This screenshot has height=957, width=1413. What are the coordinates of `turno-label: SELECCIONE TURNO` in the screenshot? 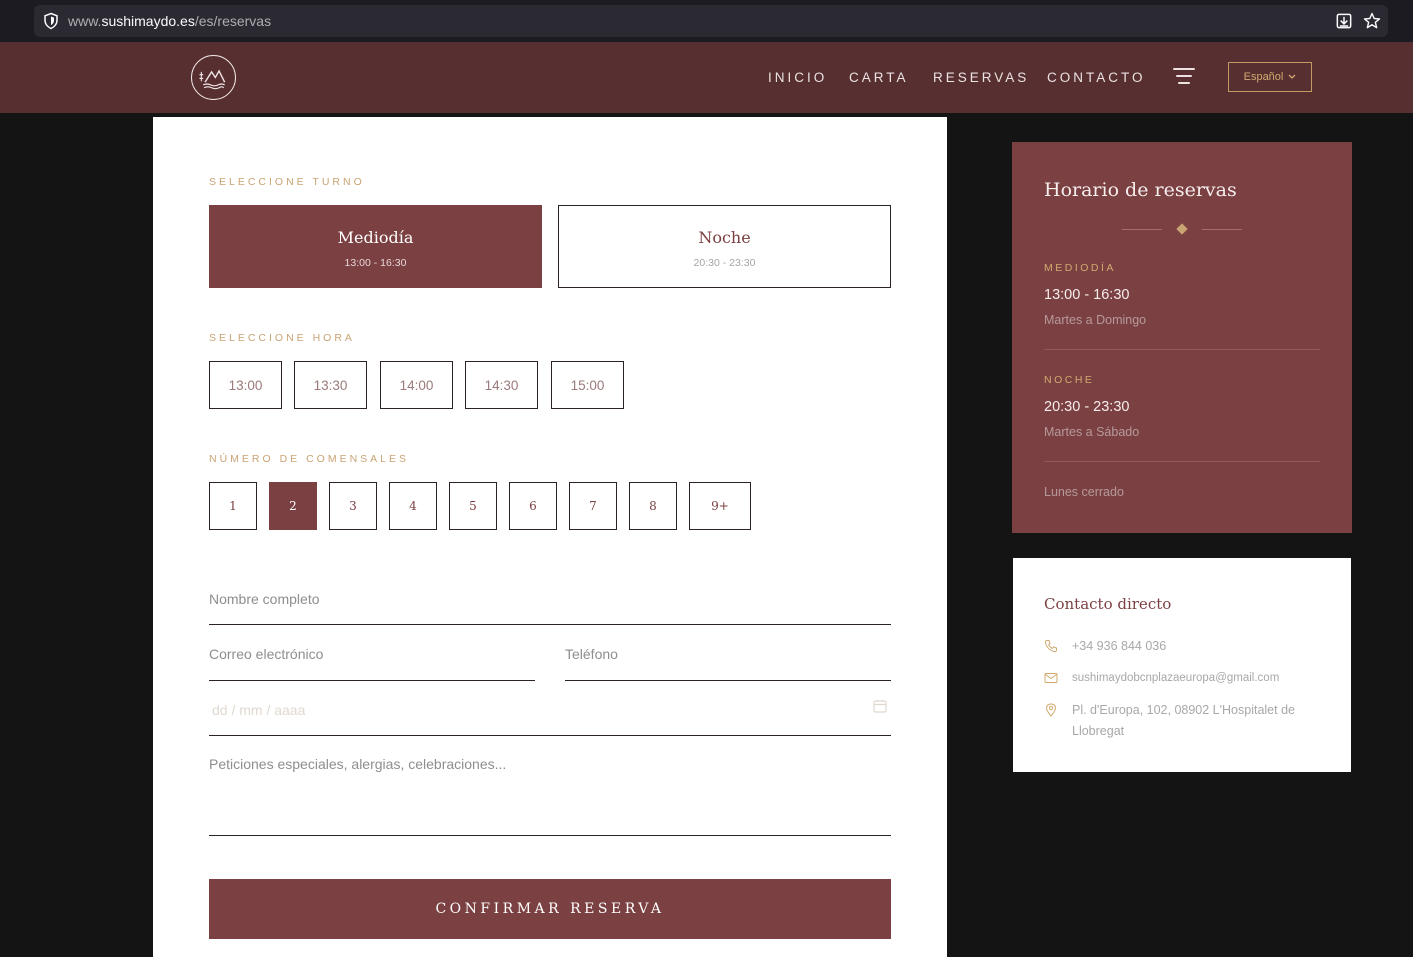 It's located at (287, 182).